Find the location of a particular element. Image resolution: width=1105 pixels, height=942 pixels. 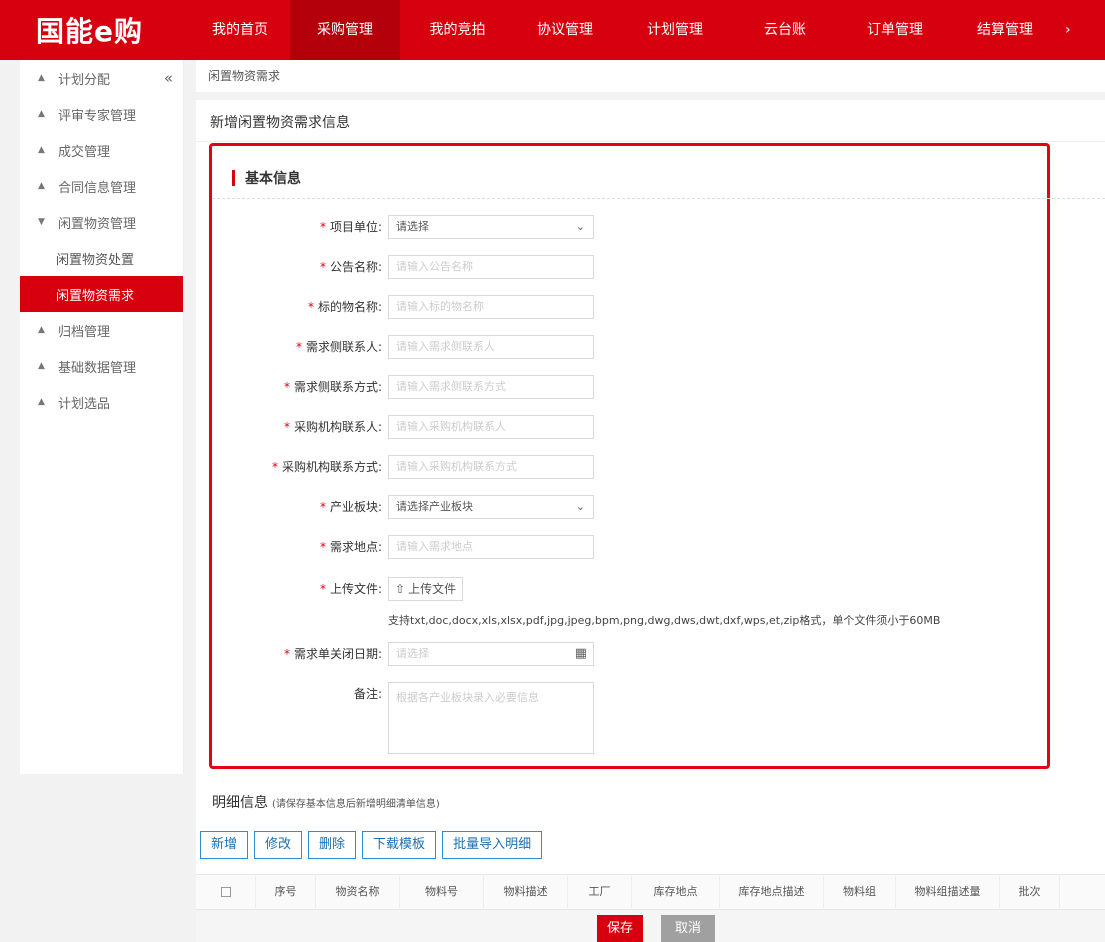

column-header: 物料组描述量 is located at coordinates (948, 892).